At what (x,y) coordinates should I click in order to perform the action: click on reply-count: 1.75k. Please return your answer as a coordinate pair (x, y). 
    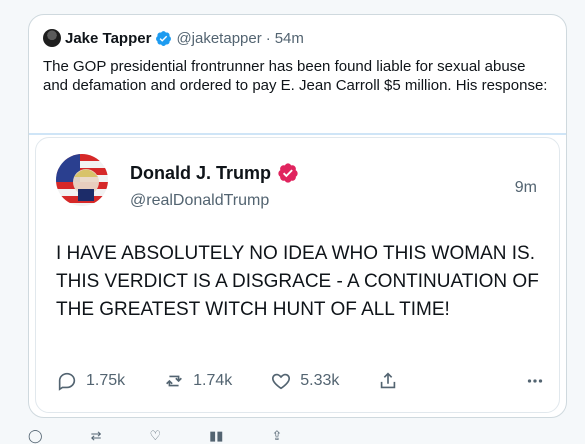
    Looking at the image, I should click on (106, 380).